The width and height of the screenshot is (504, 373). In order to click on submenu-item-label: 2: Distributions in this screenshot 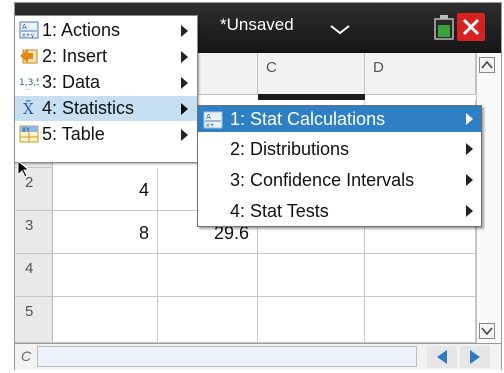, I will do `click(290, 149)`.